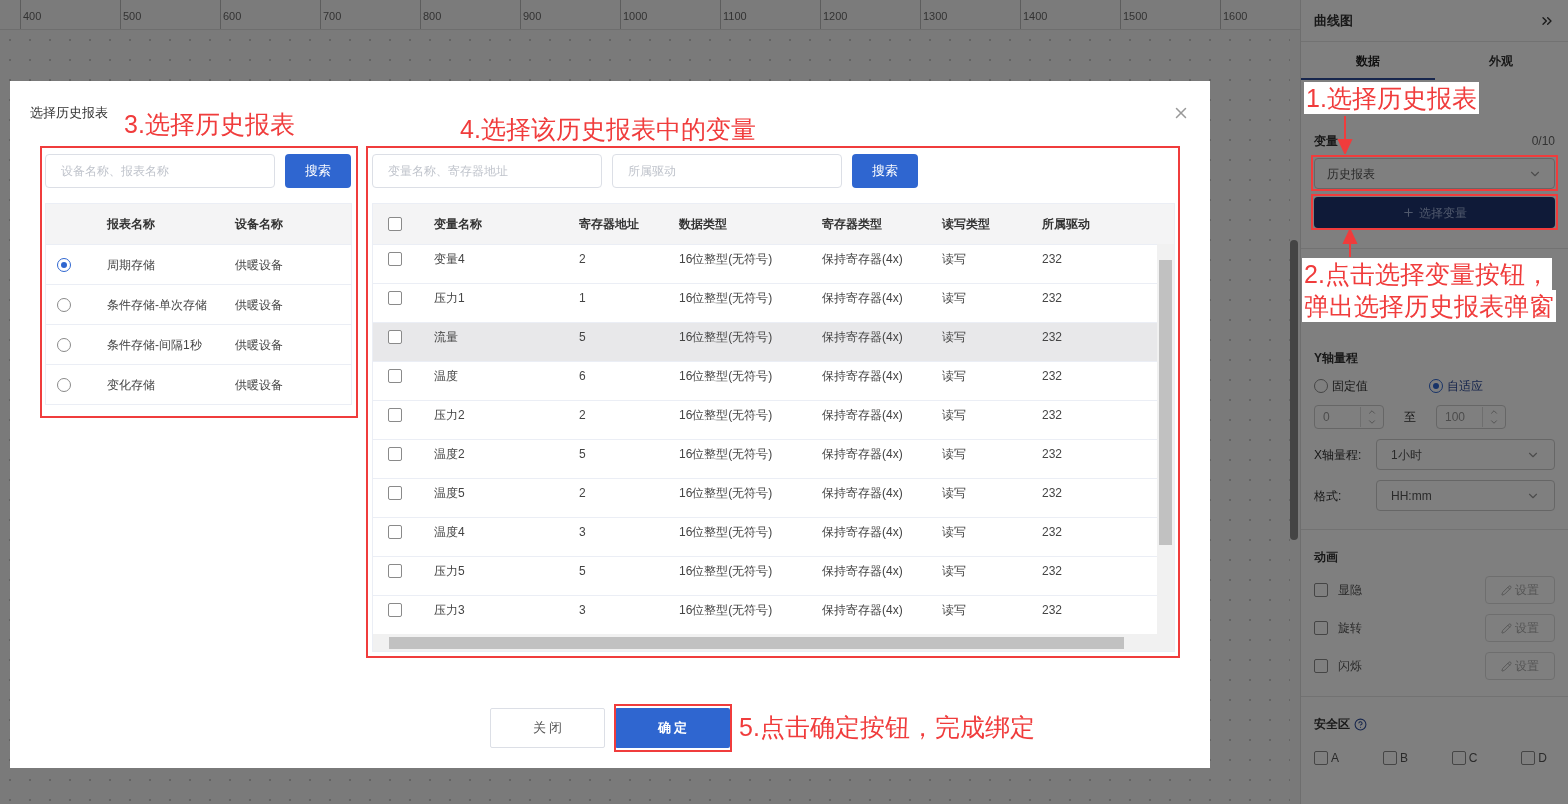 This screenshot has height=804, width=1568. Describe the element at coordinates (131, 385) in the screenshot. I see `table-cell-text: 变化存储` at that location.